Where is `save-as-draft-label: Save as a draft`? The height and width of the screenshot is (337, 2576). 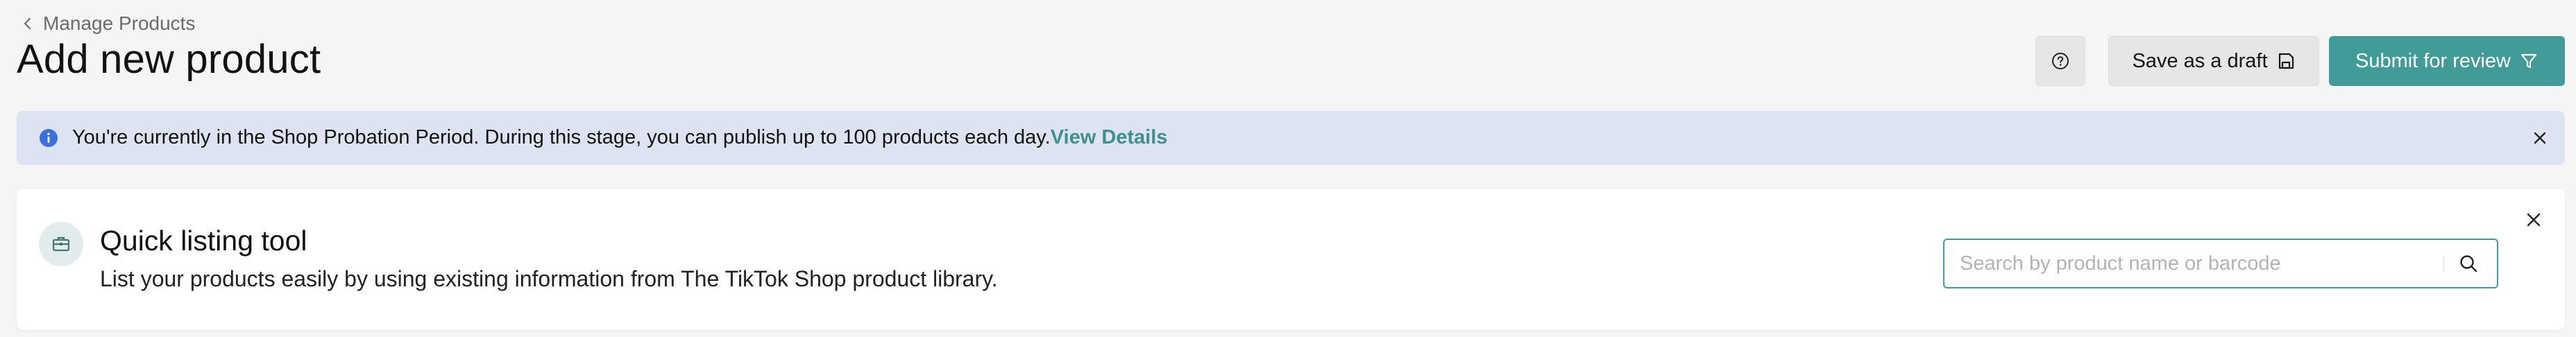
save-as-draft-label: Save as a draft is located at coordinates (2200, 60).